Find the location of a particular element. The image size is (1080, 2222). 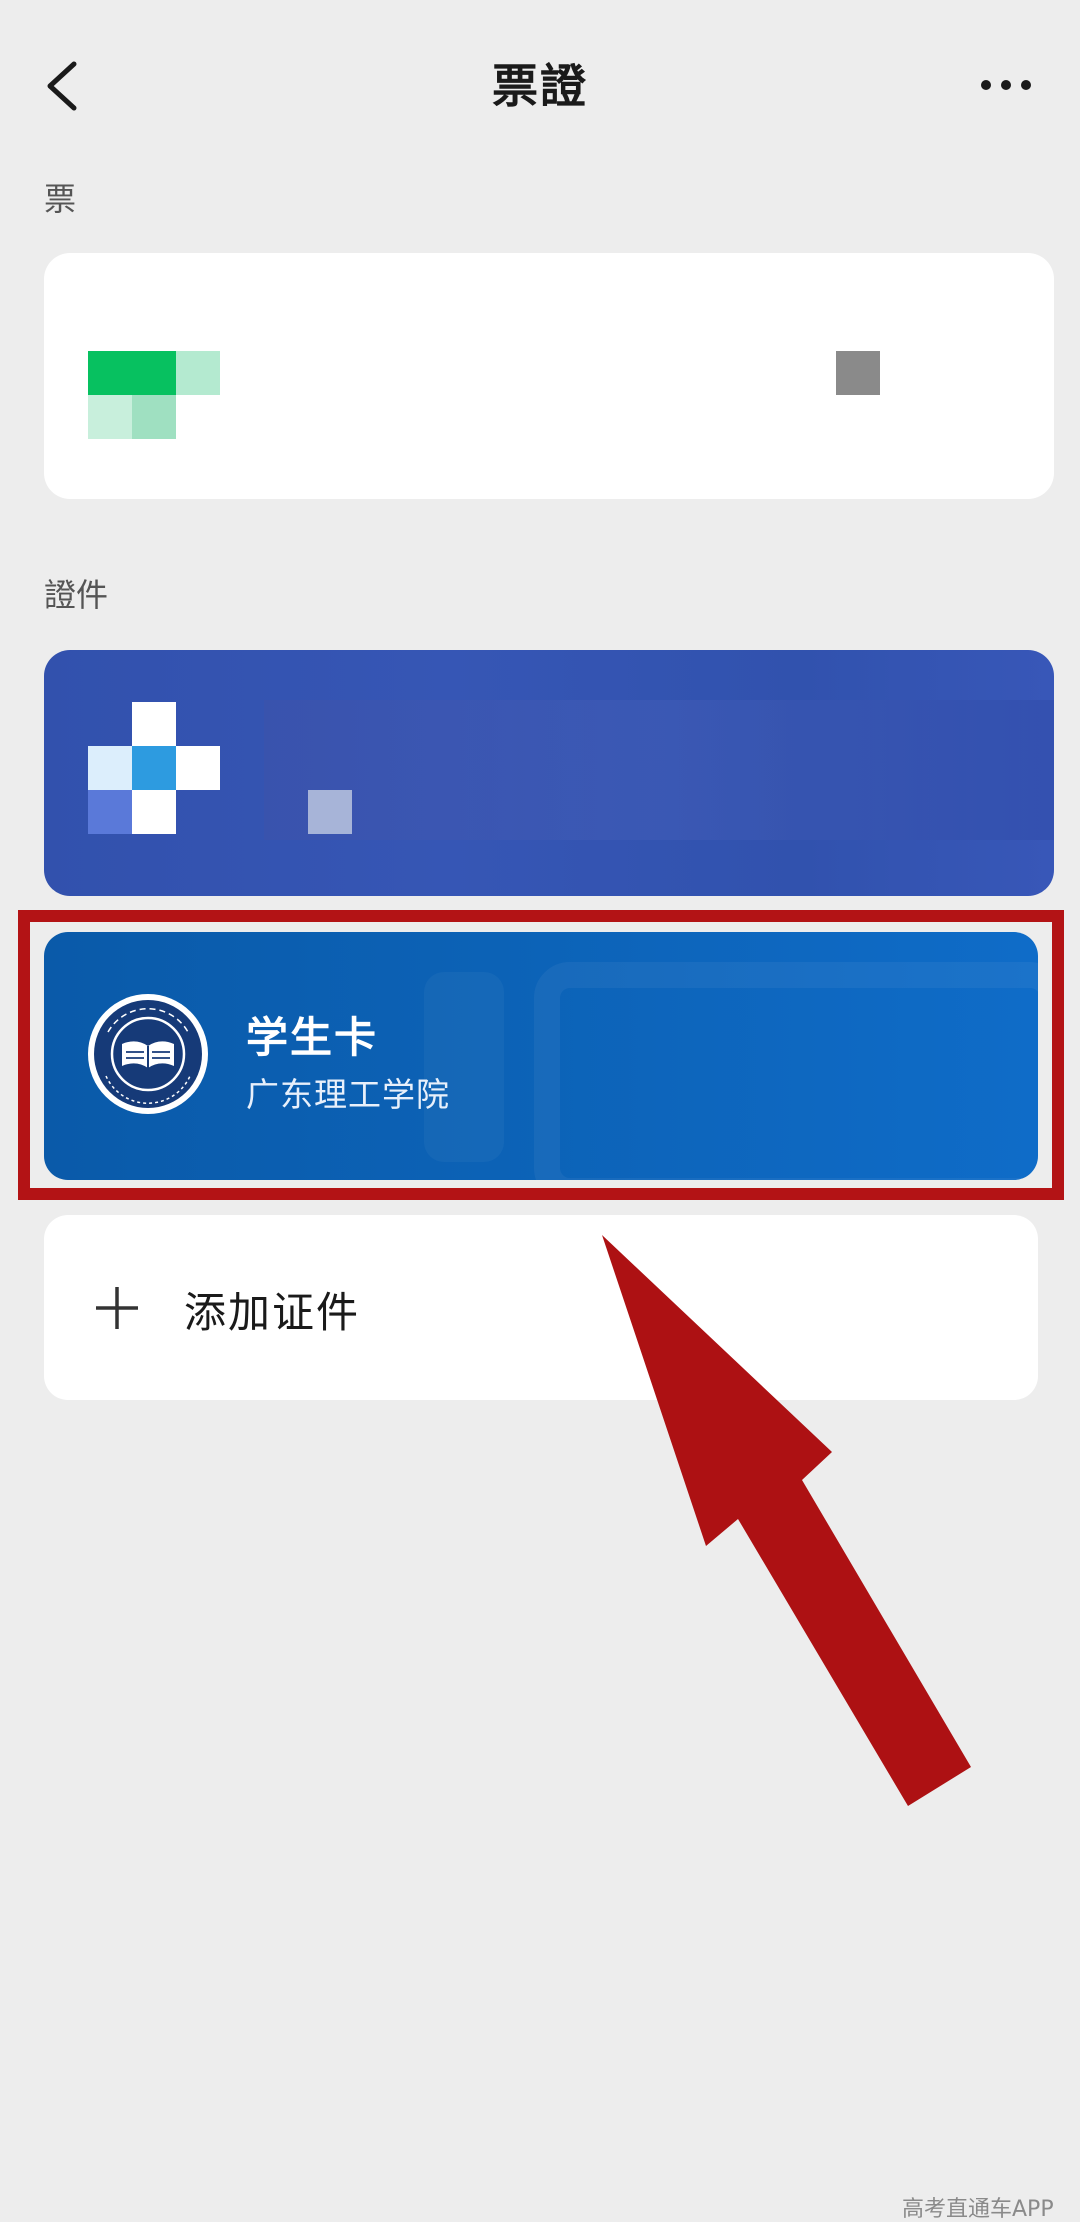

certificate-card-blurred is located at coordinates (549, 773).